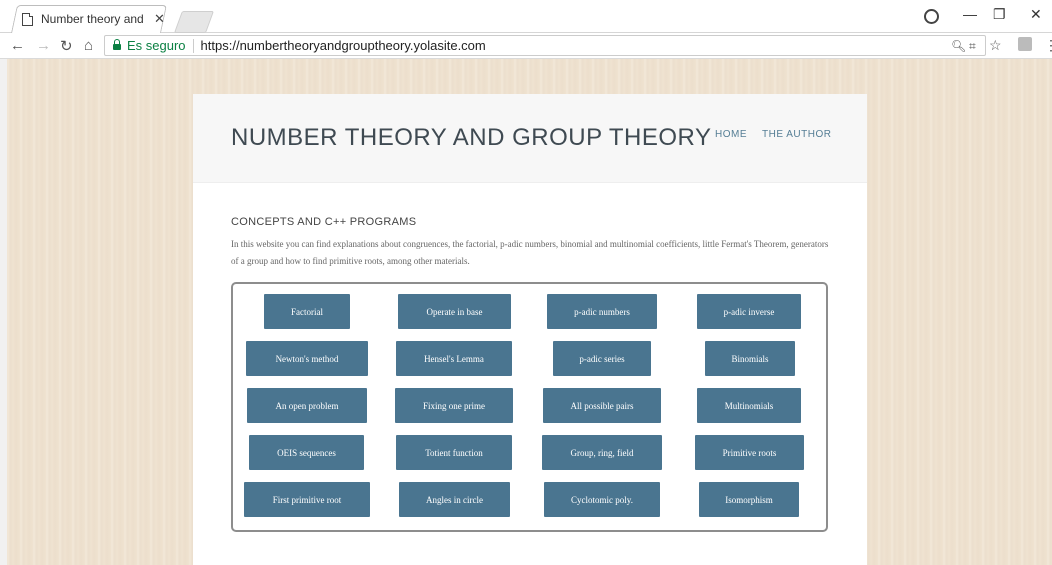 The image size is (1052, 565). I want to click on topic-button-multinomials: Multinomials, so click(749, 405).